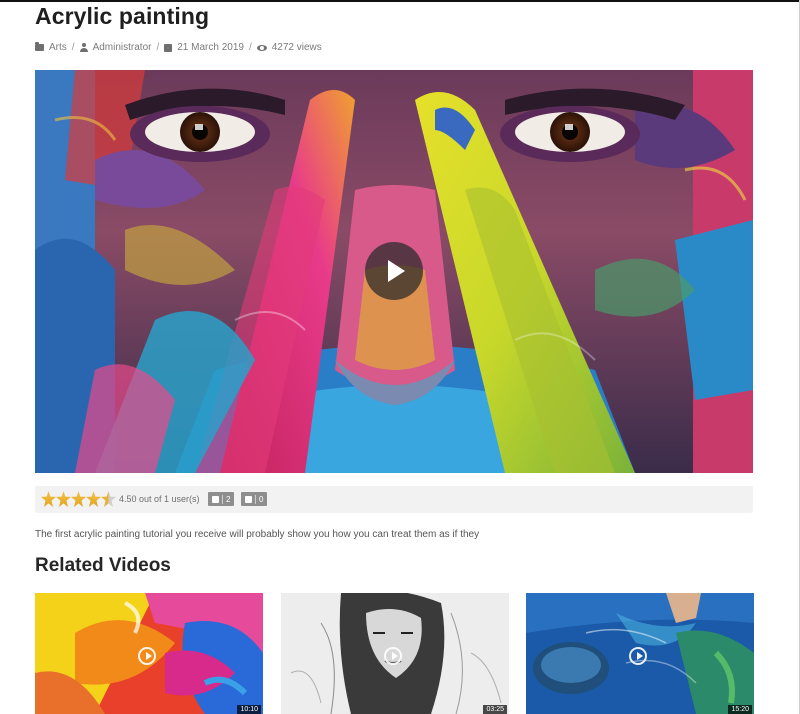 Image resolution: width=800 pixels, height=714 pixels. Describe the element at coordinates (249, 709) in the screenshot. I see `video-duration: 10:10` at that location.